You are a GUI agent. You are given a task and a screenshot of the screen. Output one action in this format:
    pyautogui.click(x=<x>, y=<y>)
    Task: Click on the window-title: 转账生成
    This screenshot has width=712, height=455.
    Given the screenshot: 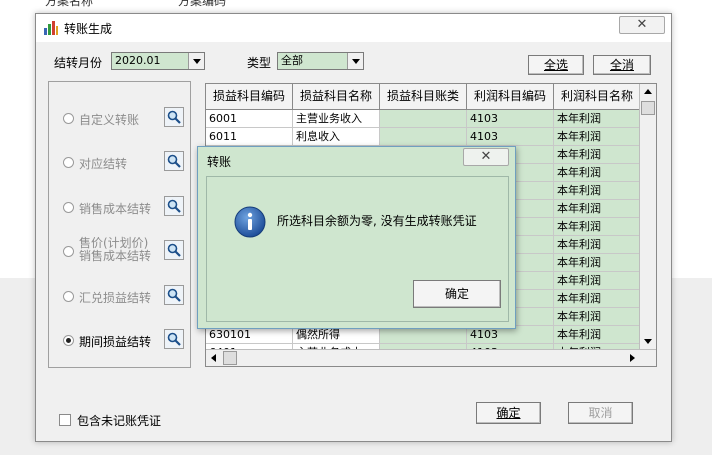 What is the action you would take?
    pyautogui.click(x=88, y=29)
    